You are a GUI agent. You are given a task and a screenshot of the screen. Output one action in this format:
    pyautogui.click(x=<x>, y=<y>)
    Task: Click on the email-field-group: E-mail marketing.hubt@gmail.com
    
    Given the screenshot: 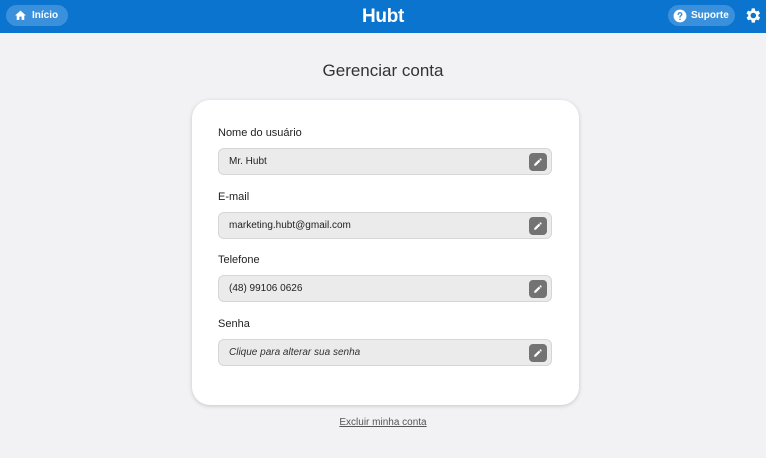 What is the action you would take?
    pyautogui.click(x=385, y=215)
    